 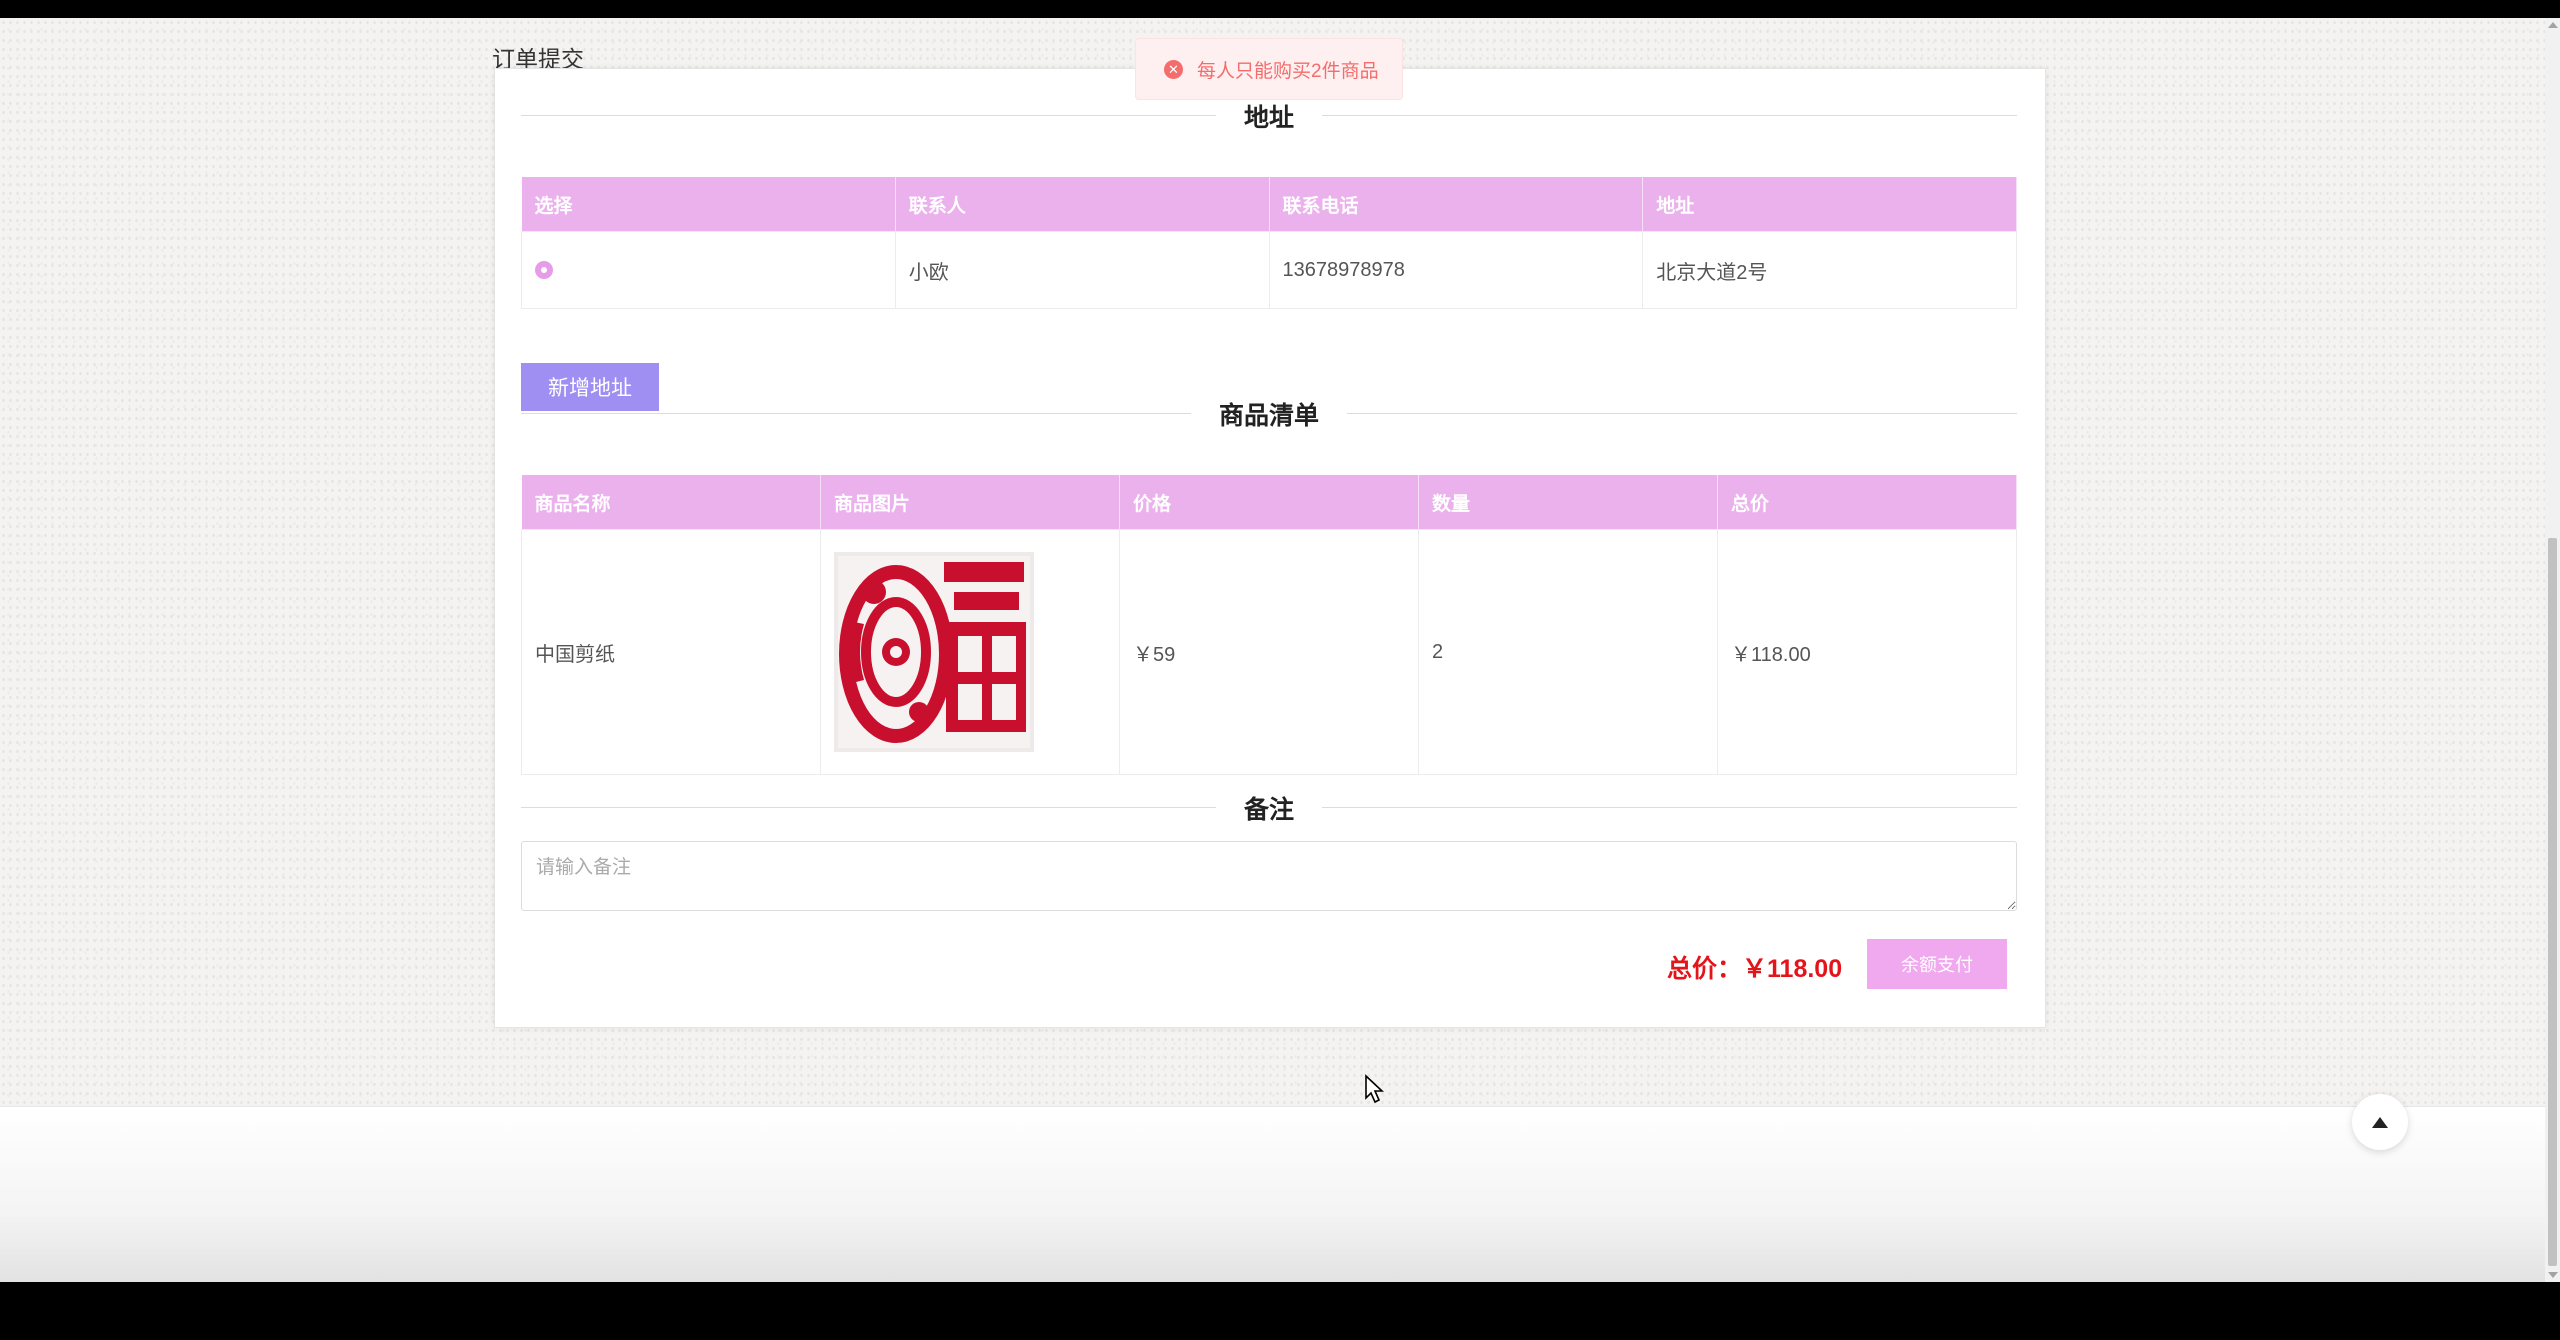 I want to click on page-footer, so click(x=1272, y=1194).